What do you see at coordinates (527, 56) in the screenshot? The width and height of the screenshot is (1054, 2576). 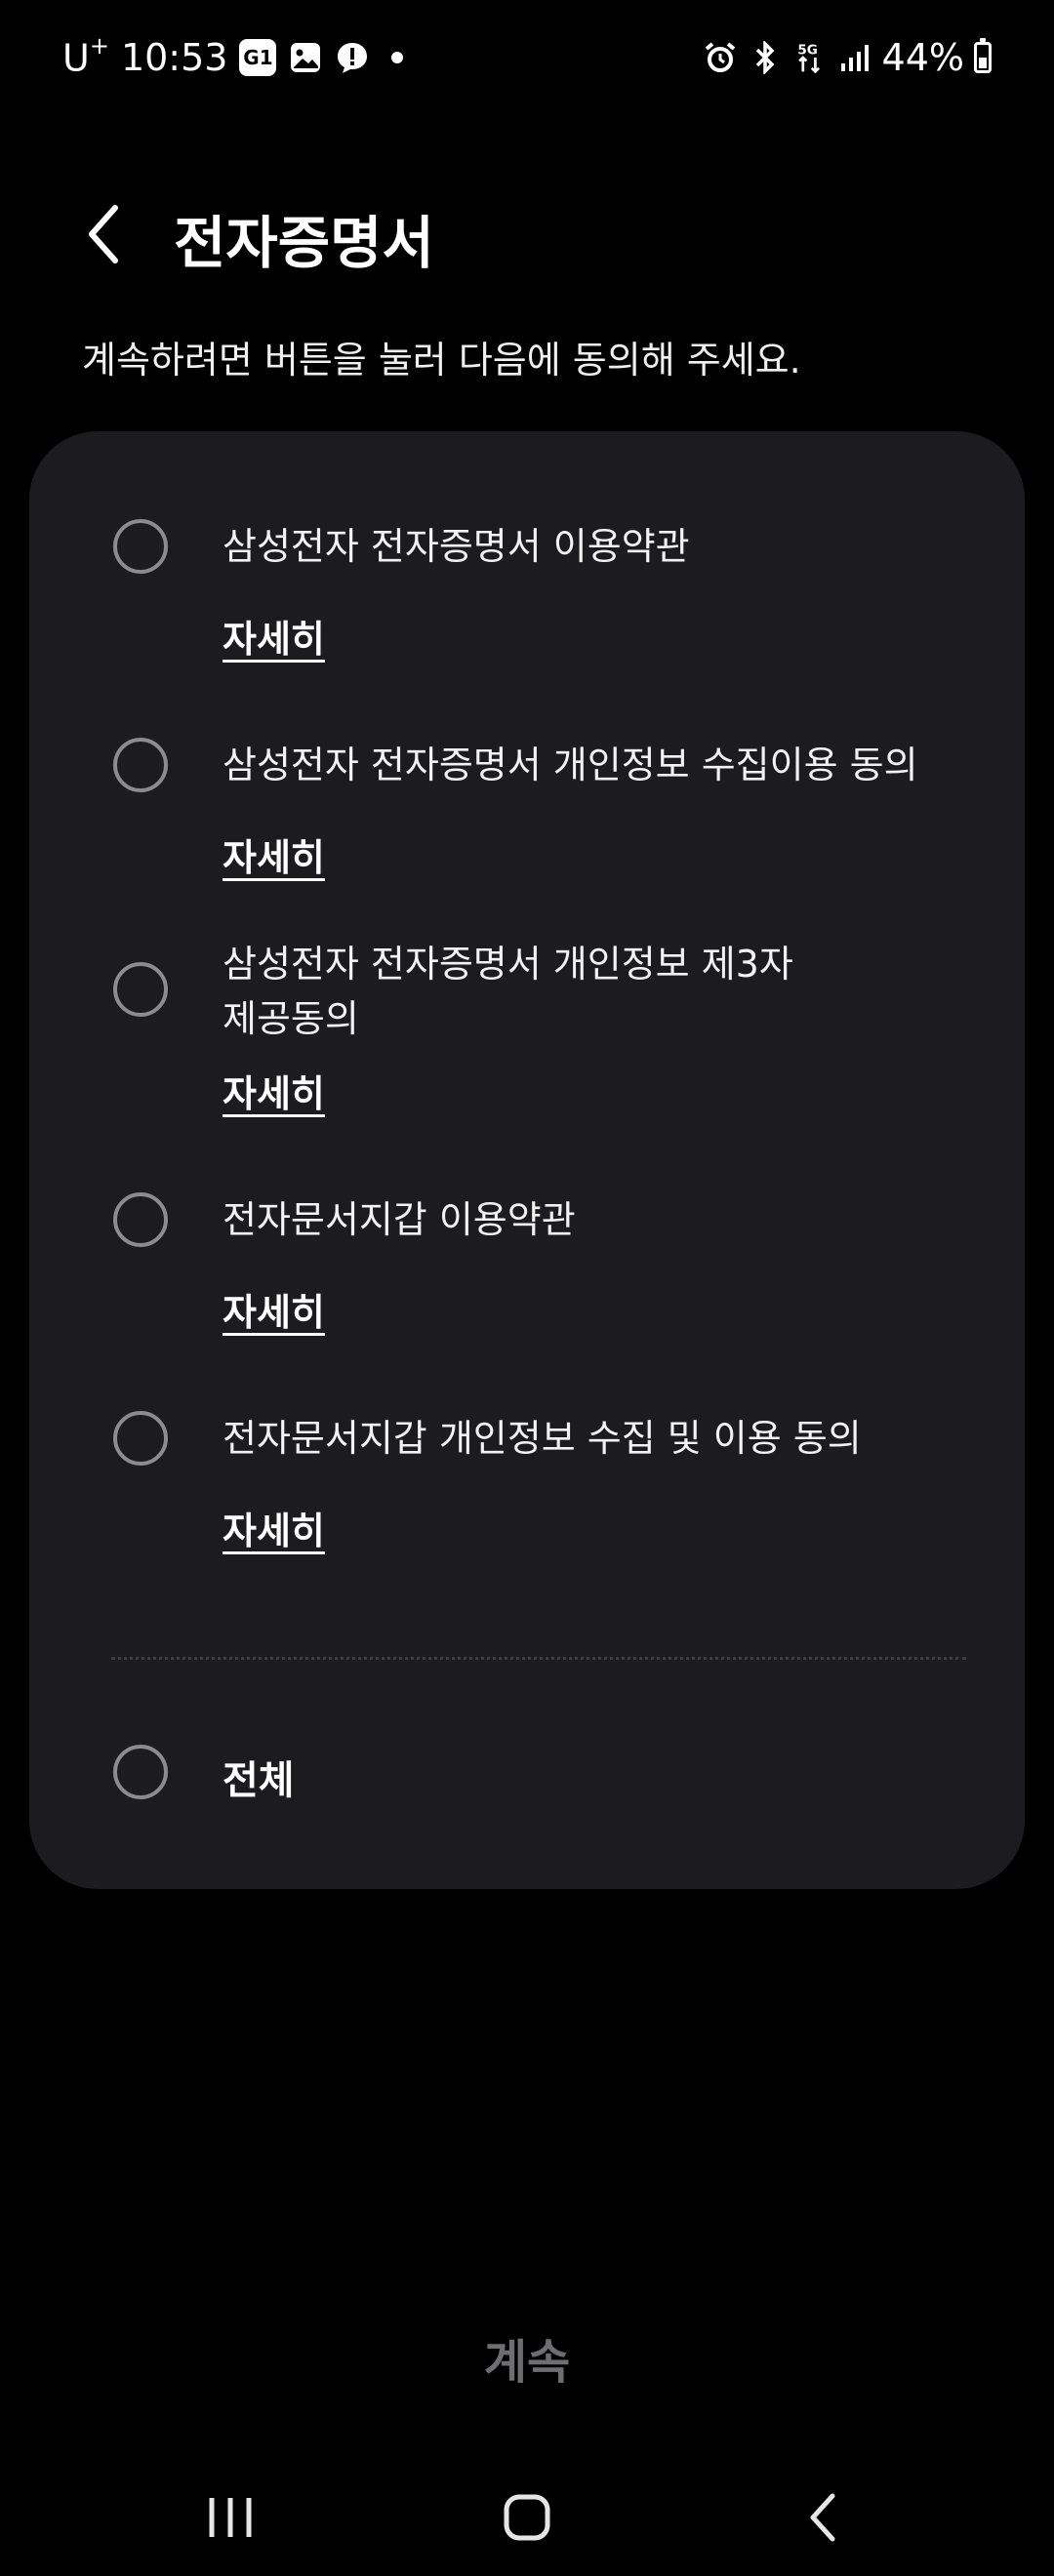 I see `status-bar: U+ 10:53 G1 5G 44%` at bounding box center [527, 56].